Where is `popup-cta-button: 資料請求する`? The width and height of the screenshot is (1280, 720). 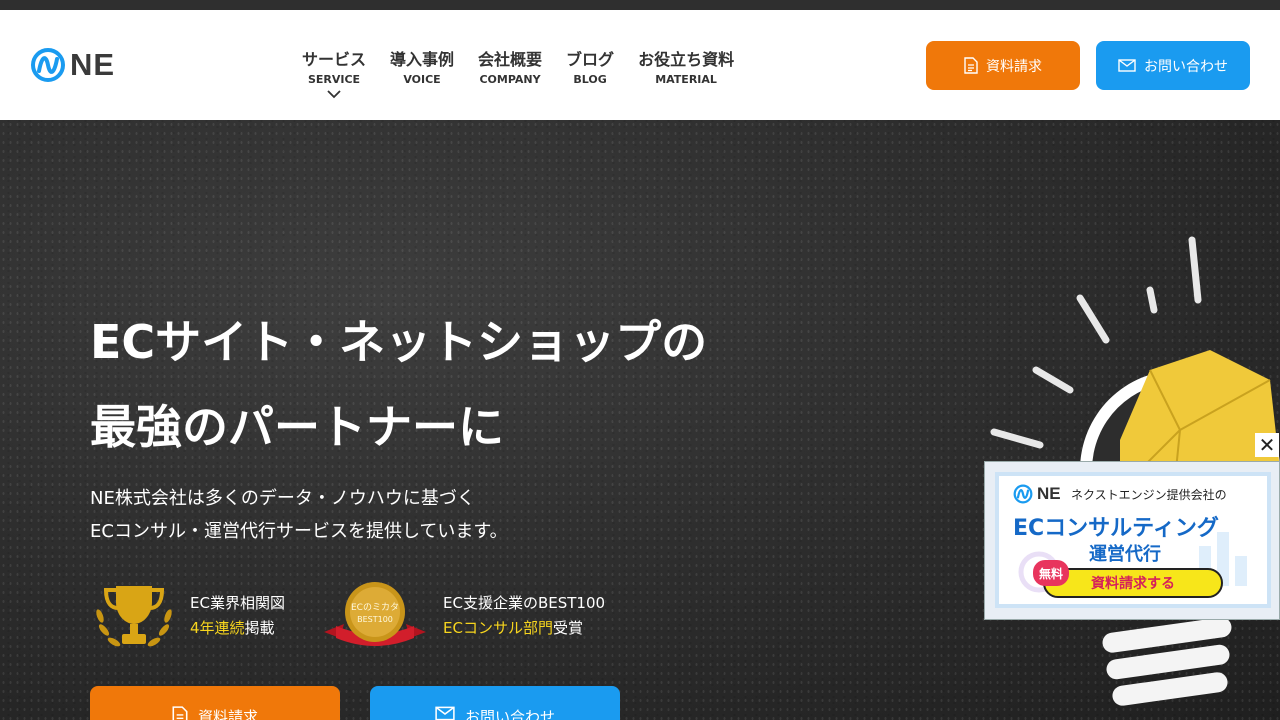 popup-cta-button: 資料請求する is located at coordinates (1133, 583).